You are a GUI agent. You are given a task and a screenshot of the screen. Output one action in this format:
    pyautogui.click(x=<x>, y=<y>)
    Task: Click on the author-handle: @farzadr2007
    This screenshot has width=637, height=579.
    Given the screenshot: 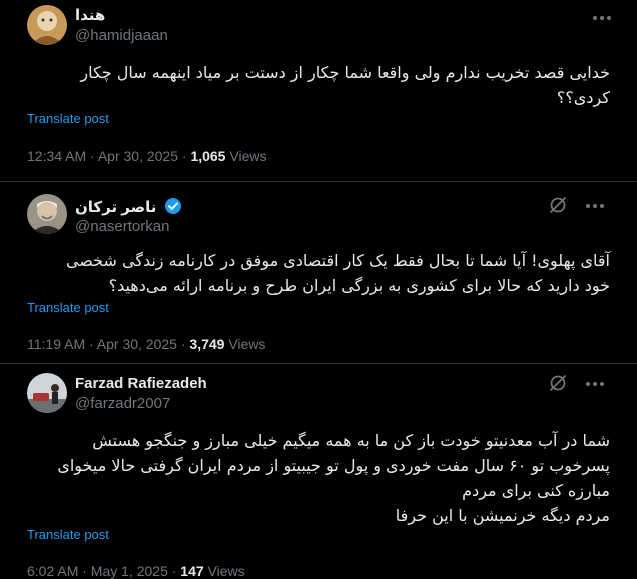 What is the action you would take?
    pyautogui.click(x=122, y=403)
    